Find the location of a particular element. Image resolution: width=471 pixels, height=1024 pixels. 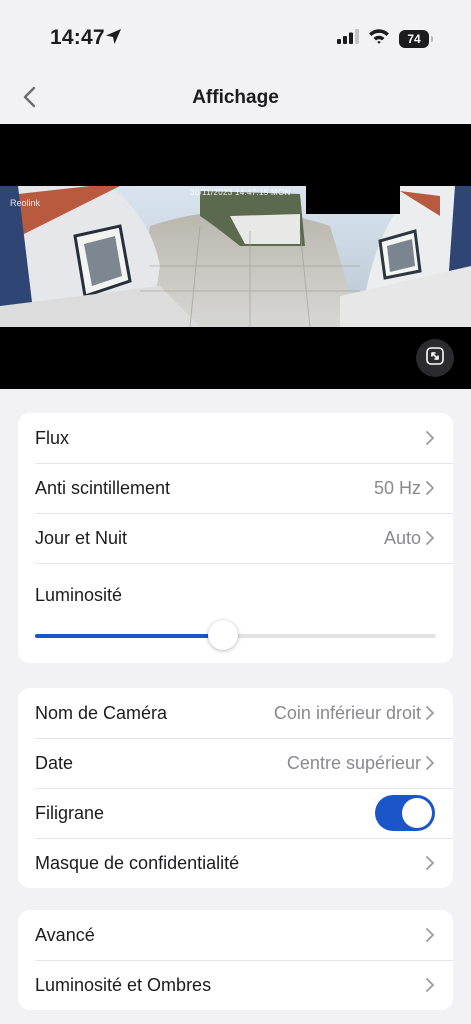

anti-flicker-row: Anti scintillement 50 Hz is located at coordinates (235, 488).